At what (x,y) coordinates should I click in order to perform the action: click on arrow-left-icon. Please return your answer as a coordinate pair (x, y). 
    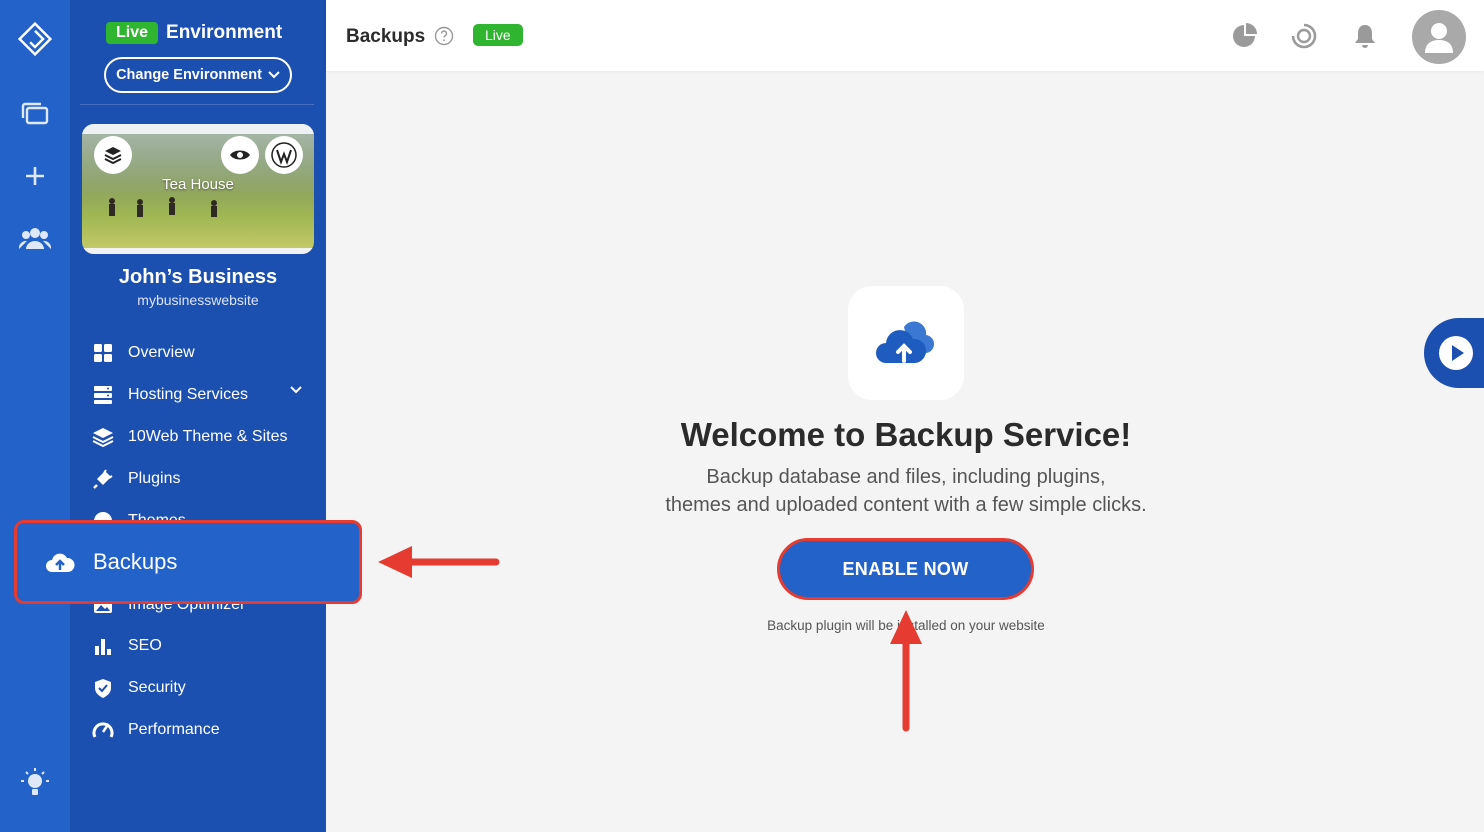
    Looking at the image, I should click on (439, 562).